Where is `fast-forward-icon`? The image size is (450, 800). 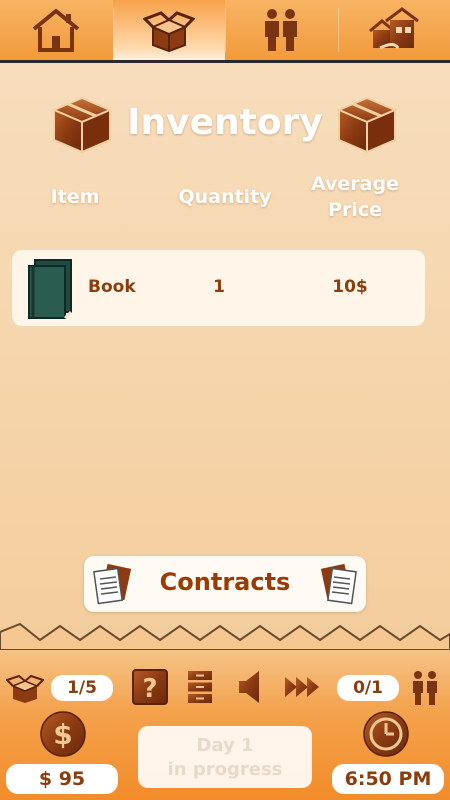
fast-forward-icon is located at coordinates (302, 687).